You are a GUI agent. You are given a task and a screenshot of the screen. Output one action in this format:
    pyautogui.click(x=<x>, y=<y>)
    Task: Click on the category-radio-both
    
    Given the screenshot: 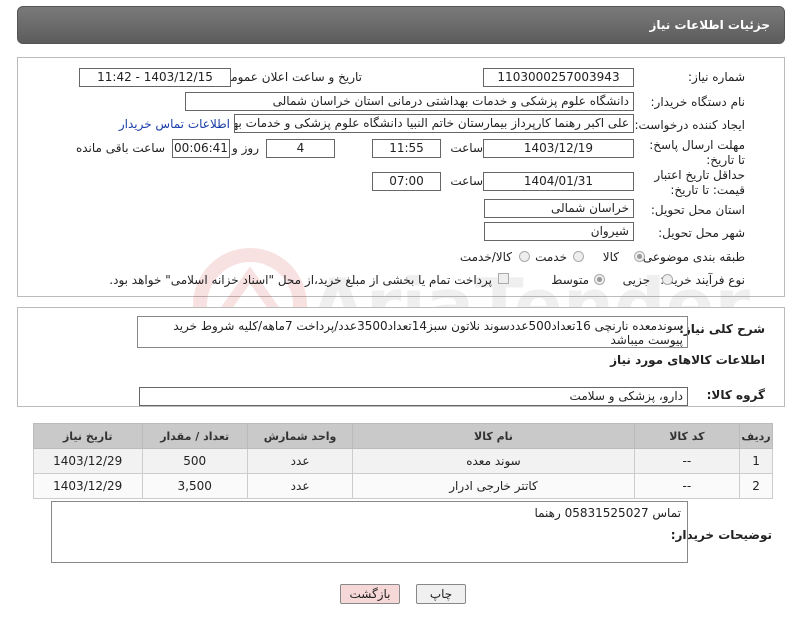 What is the action you would take?
    pyautogui.click(x=524, y=256)
    